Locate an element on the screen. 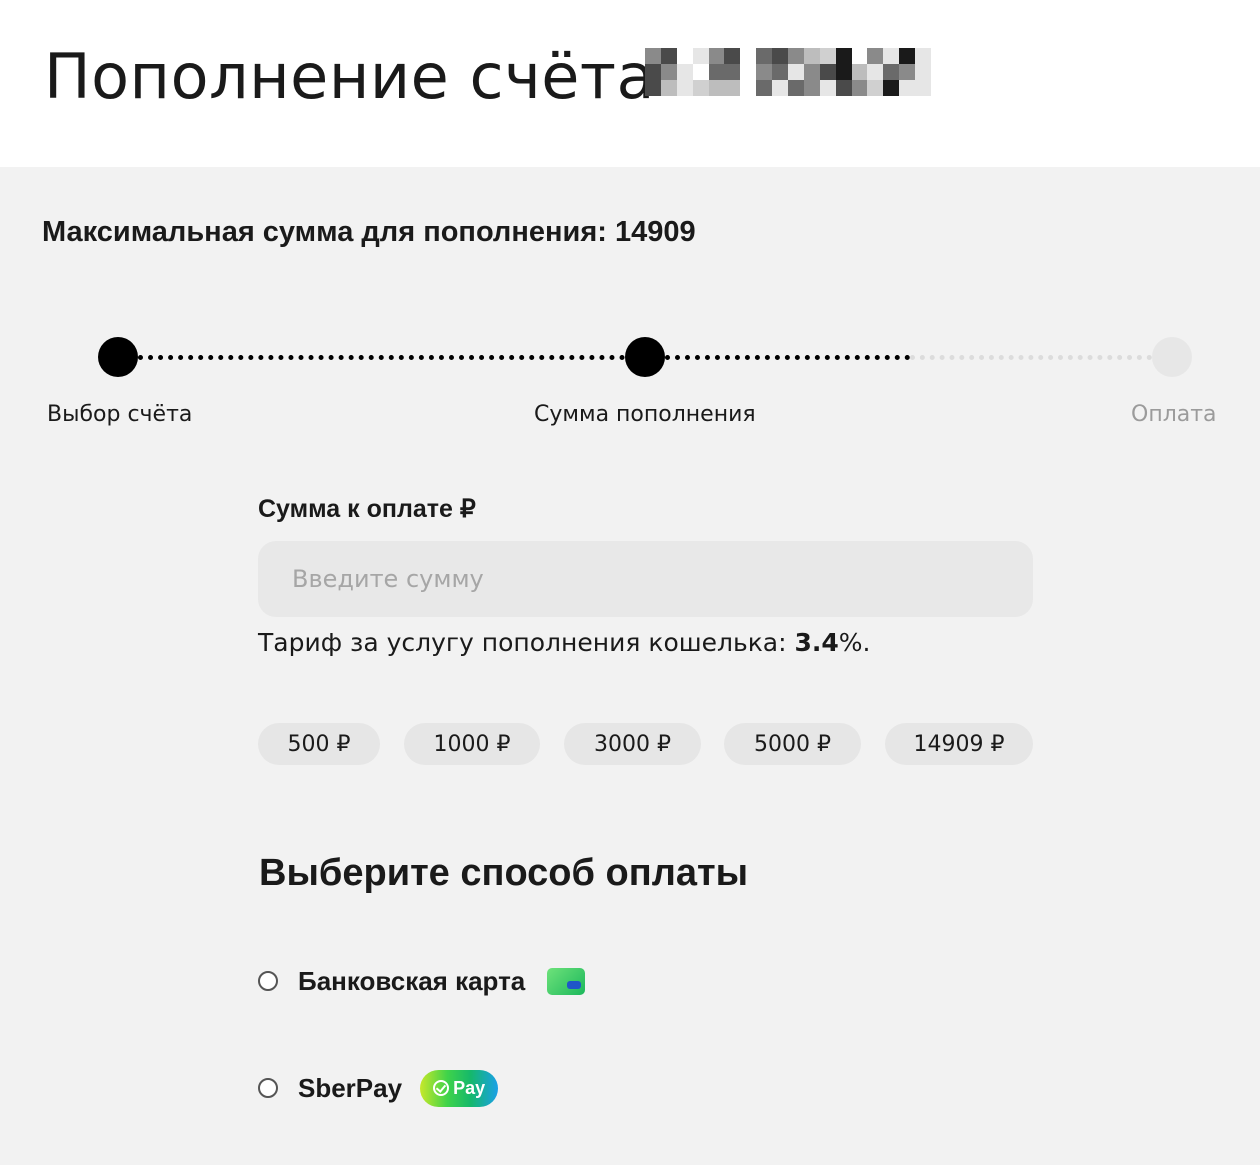 Image resolution: width=1260 pixels, height=1165 pixels. amount-input is located at coordinates (645, 579).